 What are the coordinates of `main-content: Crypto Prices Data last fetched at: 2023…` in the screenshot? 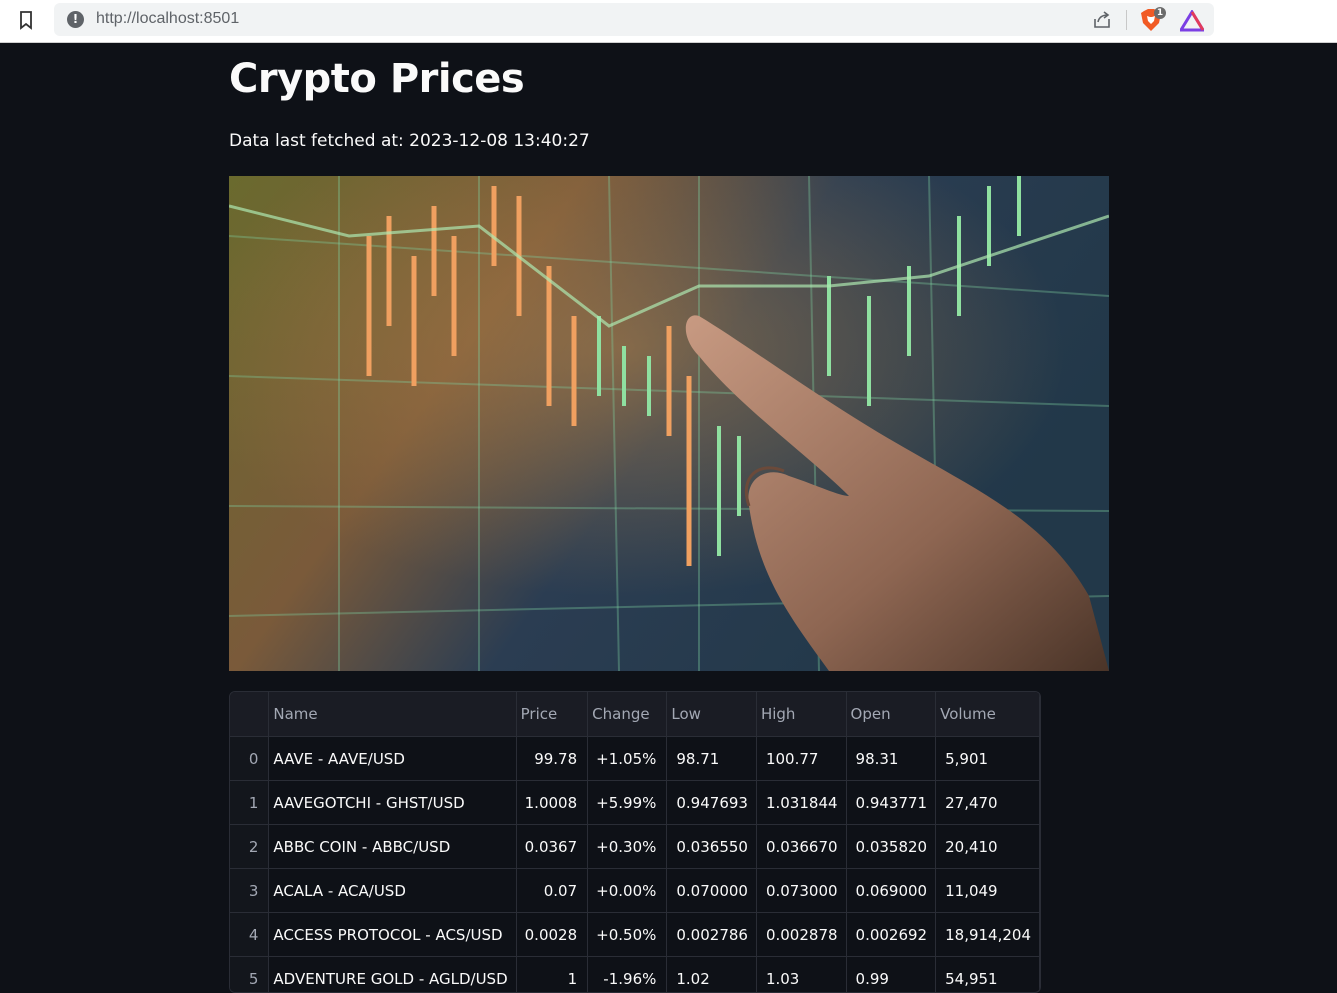 It's located at (669, 96).